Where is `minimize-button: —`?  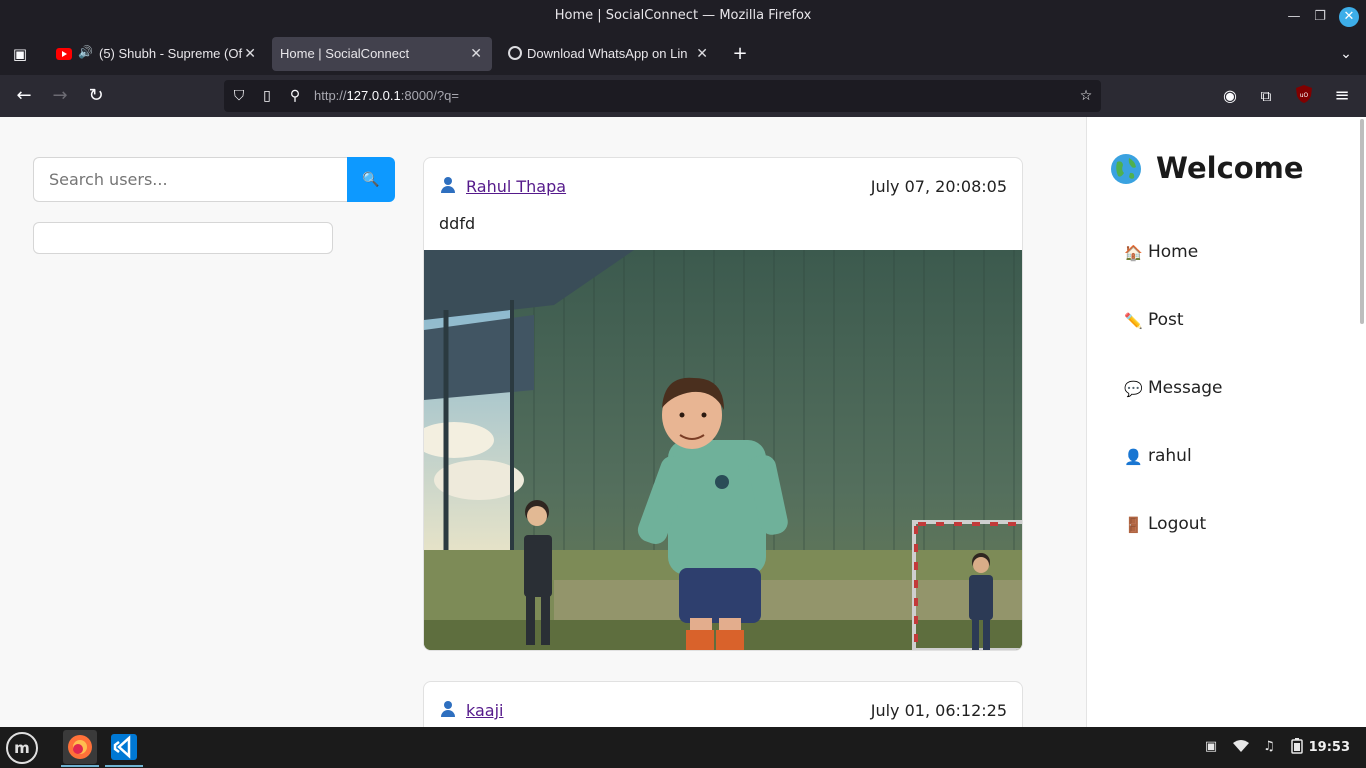 minimize-button: — is located at coordinates (1294, 17).